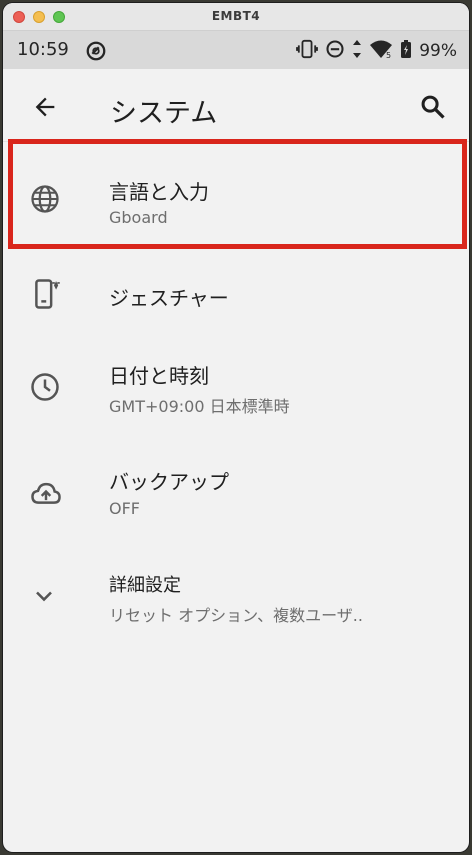 The image size is (472, 855). Describe the element at coordinates (236, 390) in the screenshot. I see `list-item-date-time: 日付と時刻 GMT+09:00 日本標準時` at that location.